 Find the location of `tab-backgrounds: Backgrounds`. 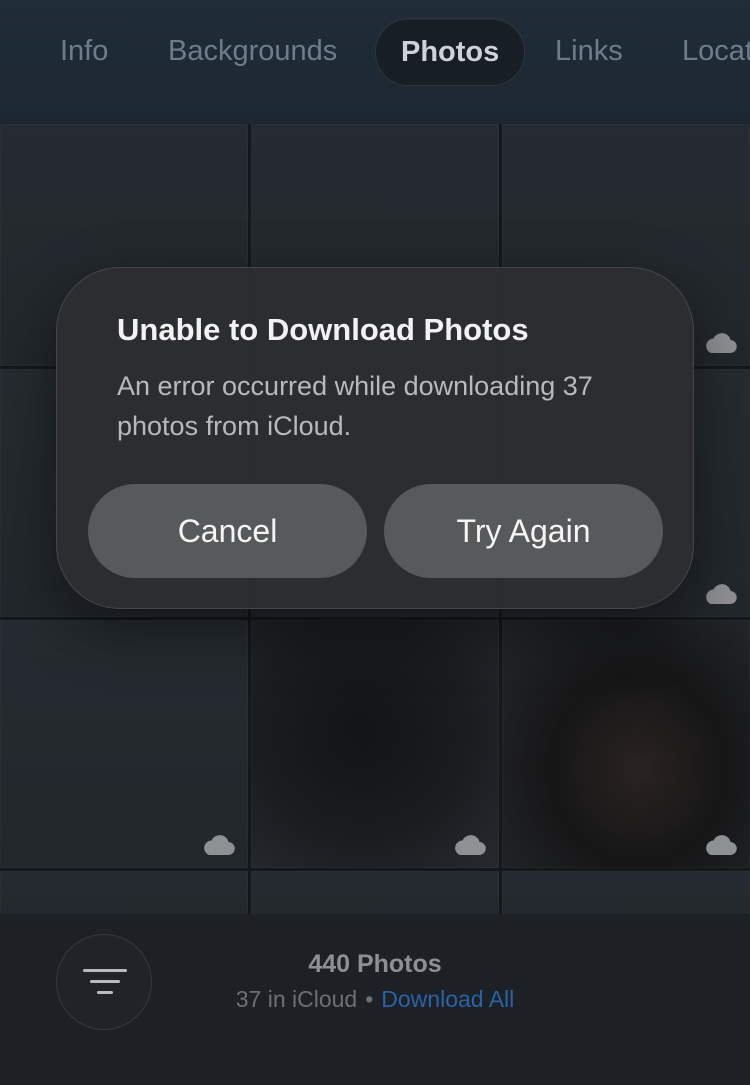

tab-backgrounds: Backgrounds is located at coordinates (252, 51).